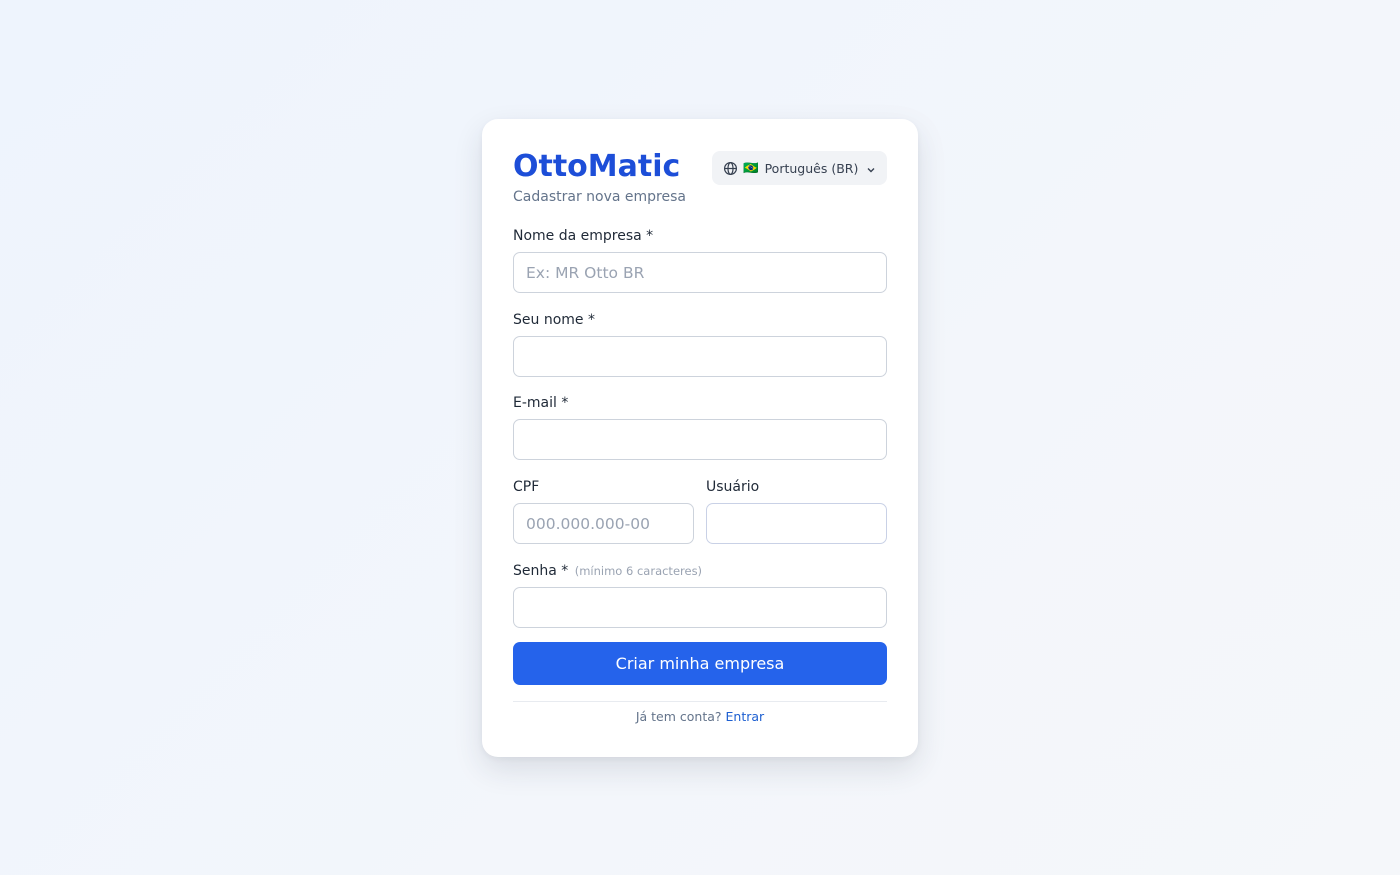  I want to click on password-input, so click(700, 607).